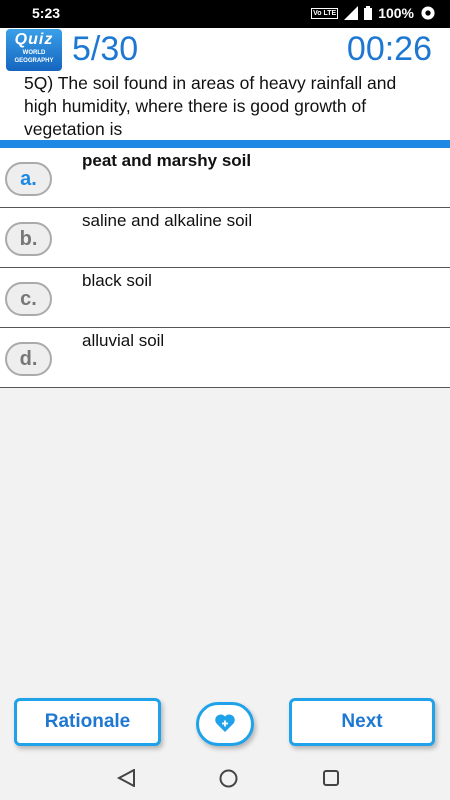 The width and height of the screenshot is (450, 800). What do you see at coordinates (331, 778) in the screenshot?
I see `recents-icon` at bounding box center [331, 778].